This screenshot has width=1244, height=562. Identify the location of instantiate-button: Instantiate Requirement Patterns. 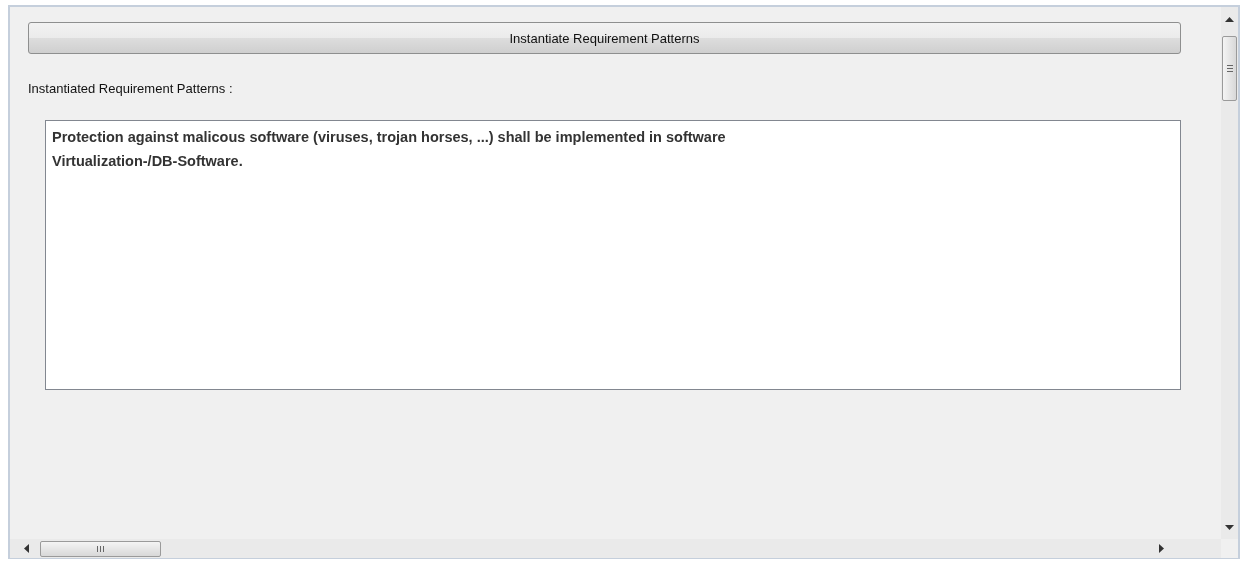
(604, 38).